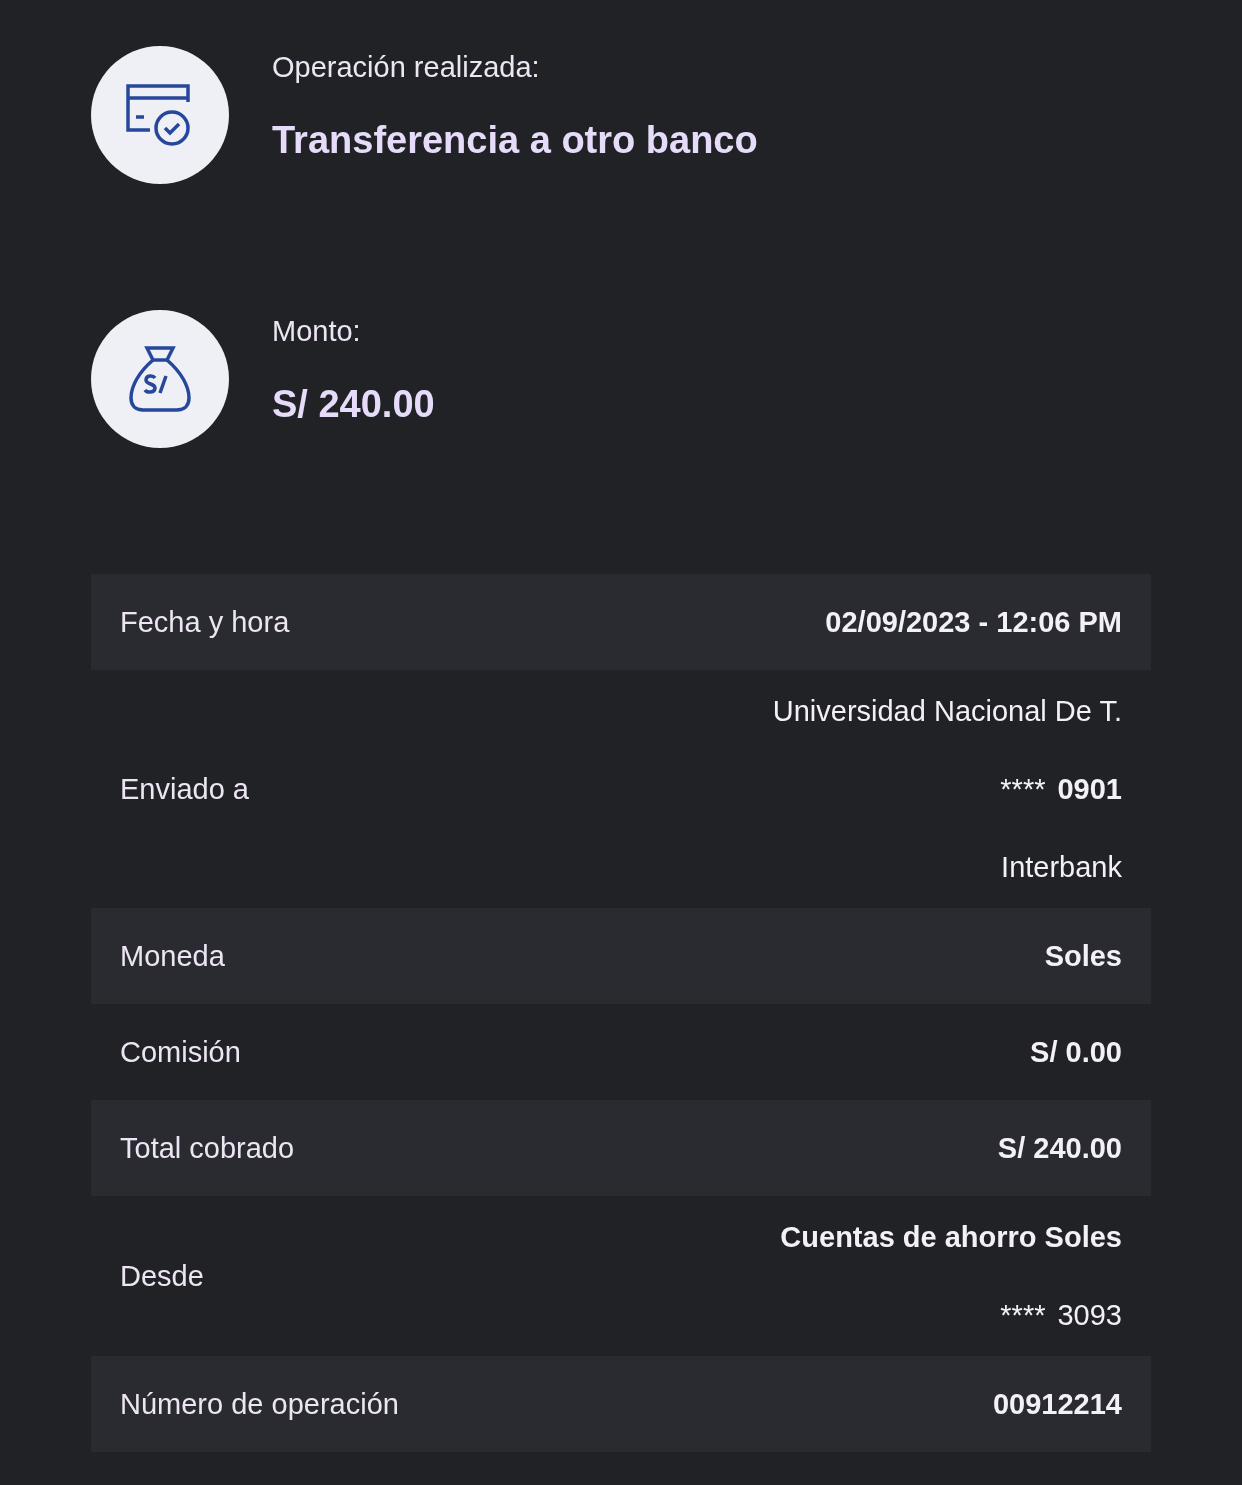  What do you see at coordinates (180, 1052) in the screenshot?
I see `detail-label: Comisión` at bounding box center [180, 1052].